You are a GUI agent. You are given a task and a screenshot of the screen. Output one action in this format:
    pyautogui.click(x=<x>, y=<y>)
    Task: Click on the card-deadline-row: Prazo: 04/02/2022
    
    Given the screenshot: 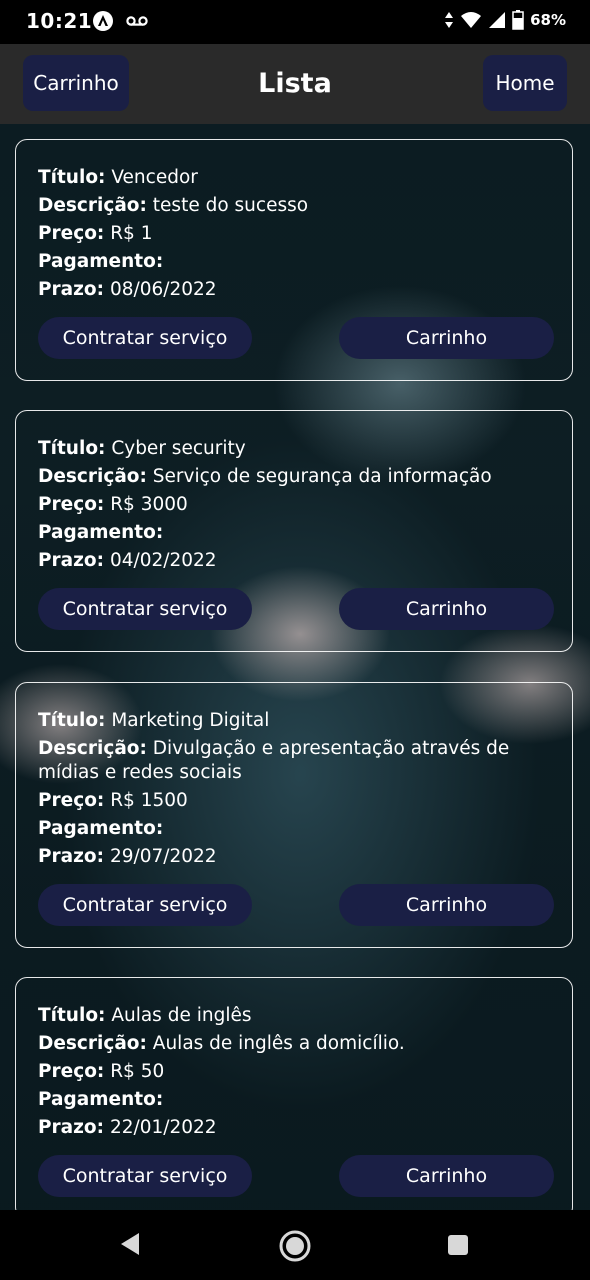 What is the action you would take?
    pyautogui.click(x=127, y=560)
    